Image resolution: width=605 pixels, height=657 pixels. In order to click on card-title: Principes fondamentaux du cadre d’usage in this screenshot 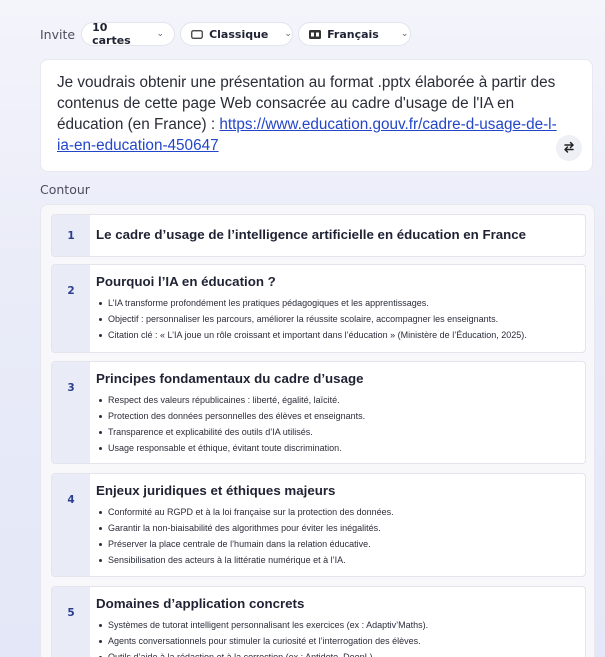, I will do `click(337, 379)`.